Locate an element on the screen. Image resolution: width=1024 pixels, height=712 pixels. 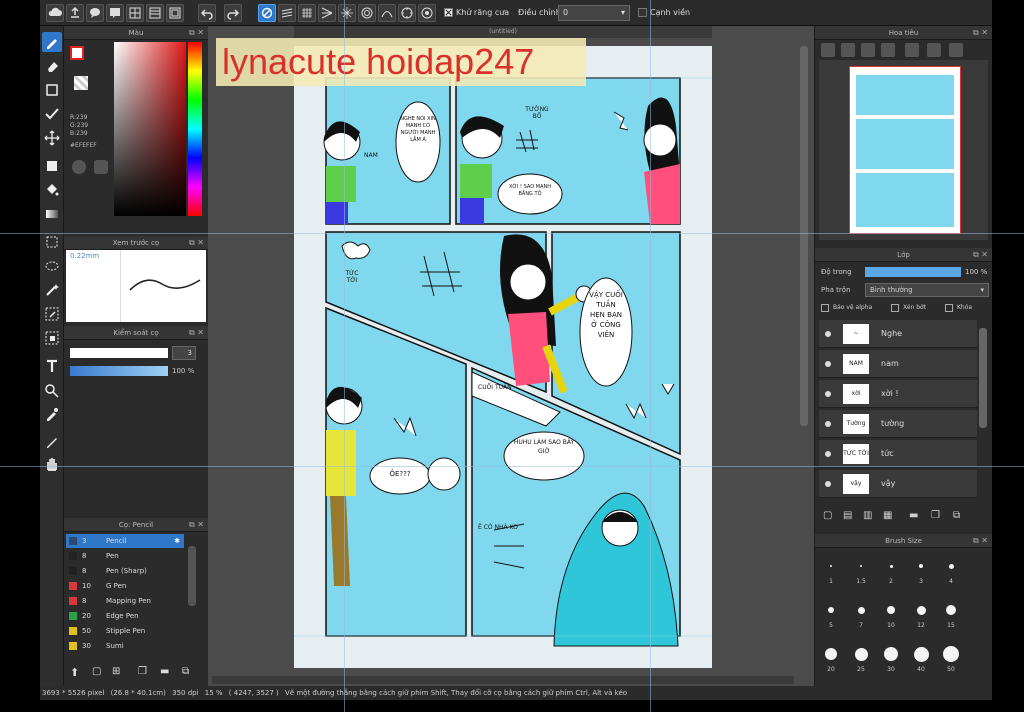
snap-vanish-icon is located at coordinates (327, 13).